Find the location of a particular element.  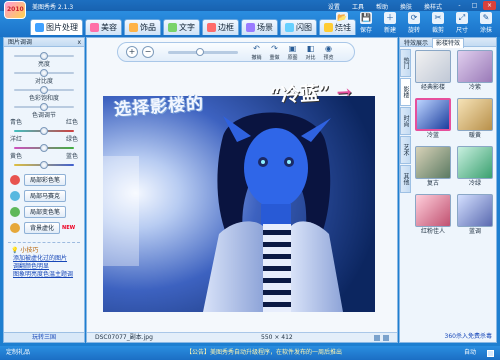

preview-button: ◉ 预览 is located at coordinates (328, 52).